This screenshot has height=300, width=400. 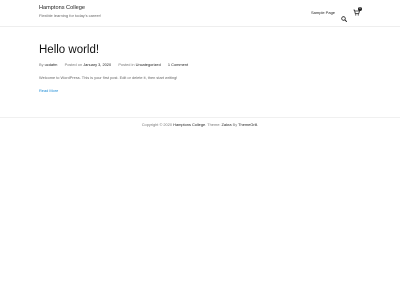 What do you see at coordinates (357, 11) in the screenshot?
I see `cart-button: 0` at bounding box center [357, 11].